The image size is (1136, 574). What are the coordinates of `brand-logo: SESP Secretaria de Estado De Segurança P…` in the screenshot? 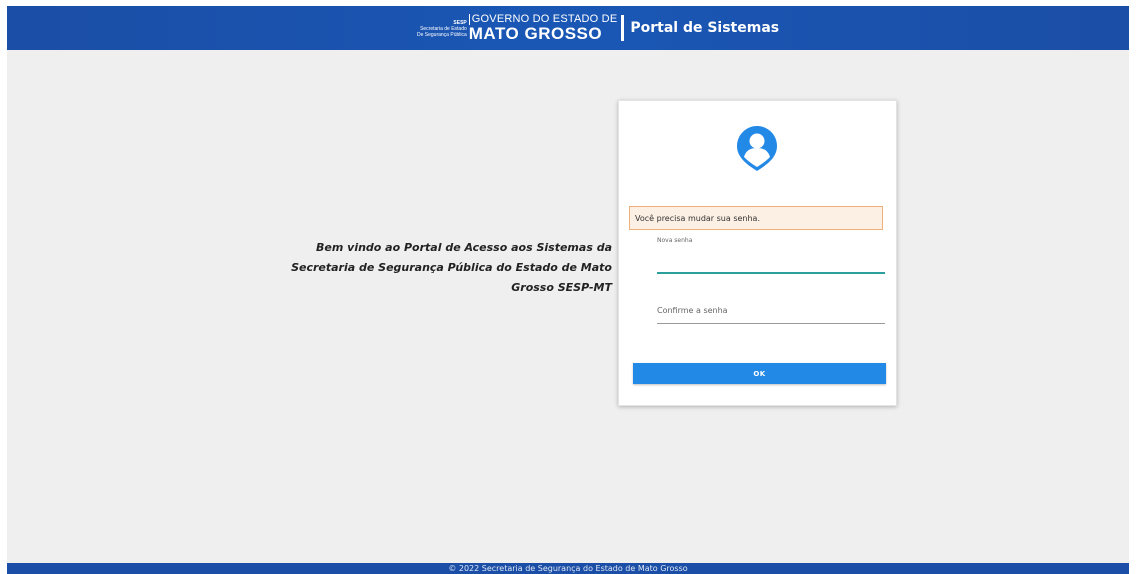 It's located at (598, 28).